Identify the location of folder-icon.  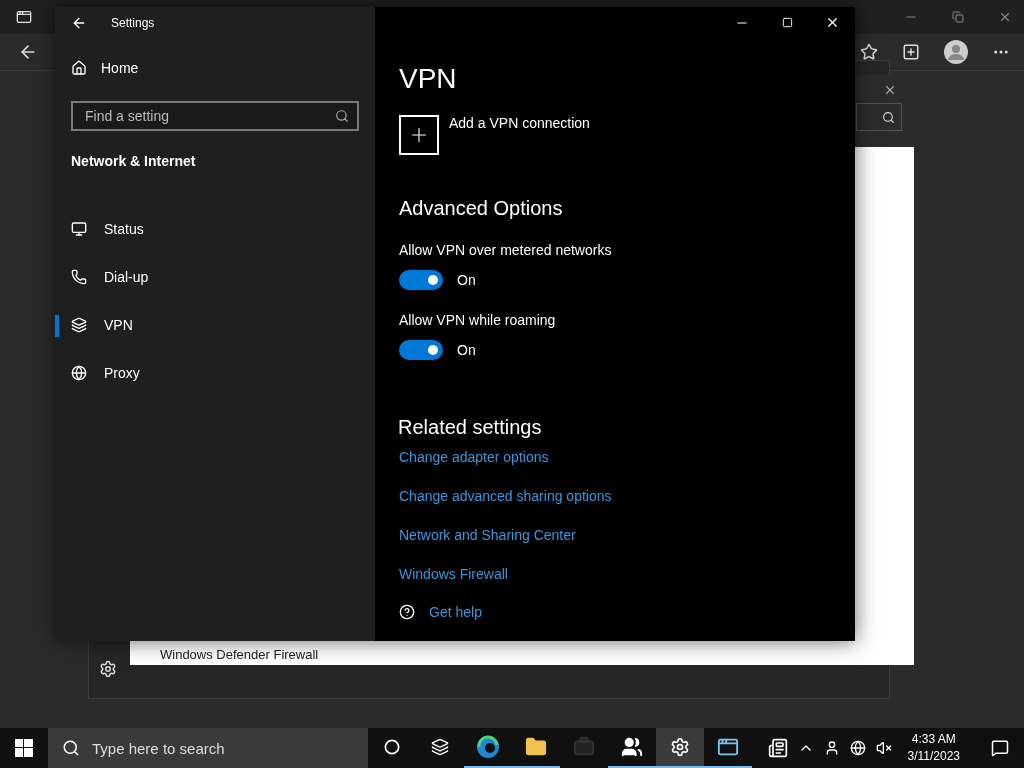
(536, 747).